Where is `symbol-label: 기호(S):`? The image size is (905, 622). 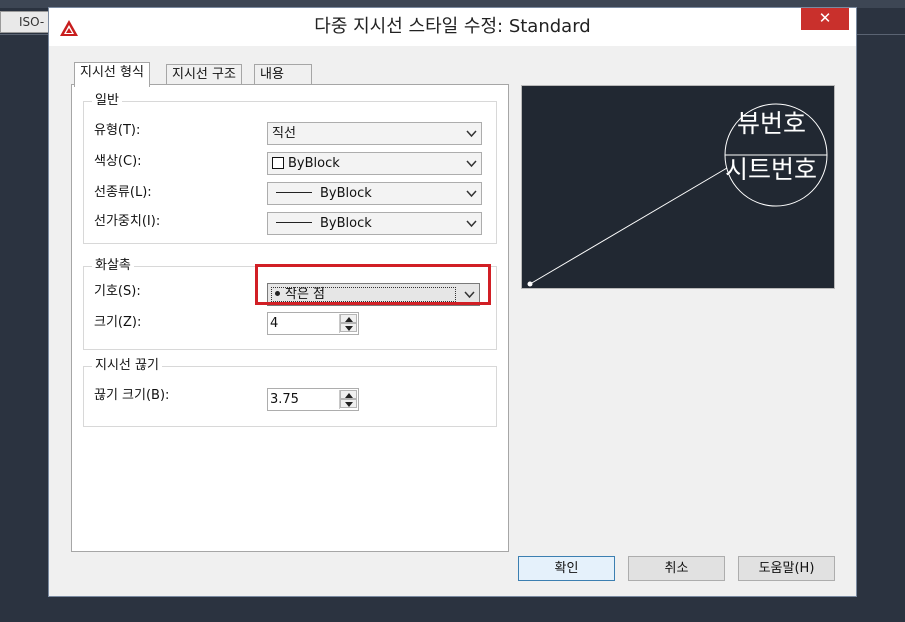
symbol-label: 기호(S): is located at coordinates (117, 291).